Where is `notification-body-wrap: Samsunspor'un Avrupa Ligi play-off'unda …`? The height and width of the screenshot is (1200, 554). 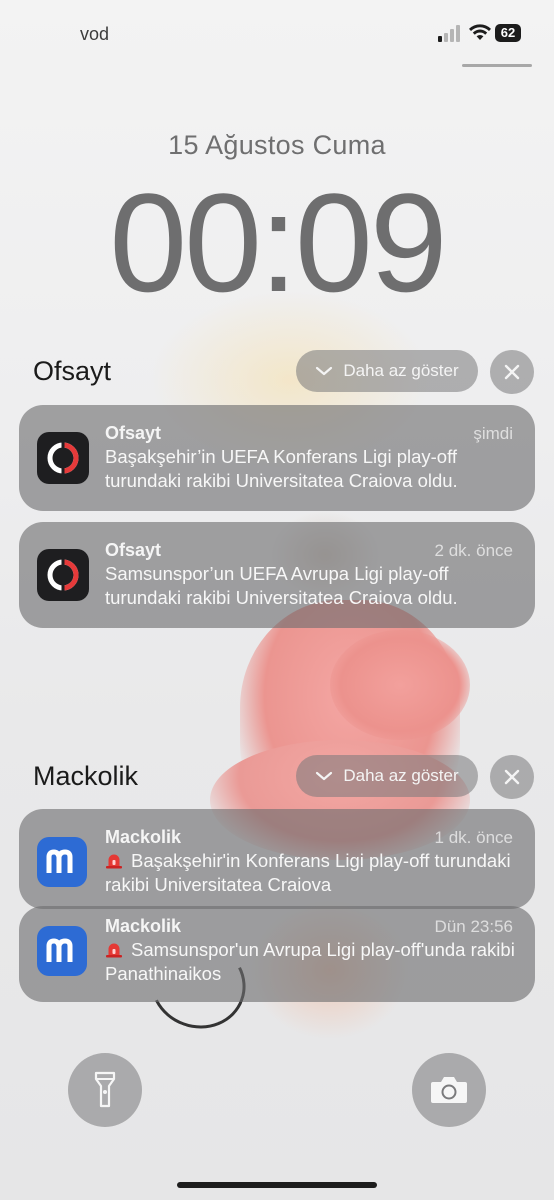
notification-body-wrap: Samsunspor'un Avrupa Ligi play-off'unda … is located at coordinates (310, 962).